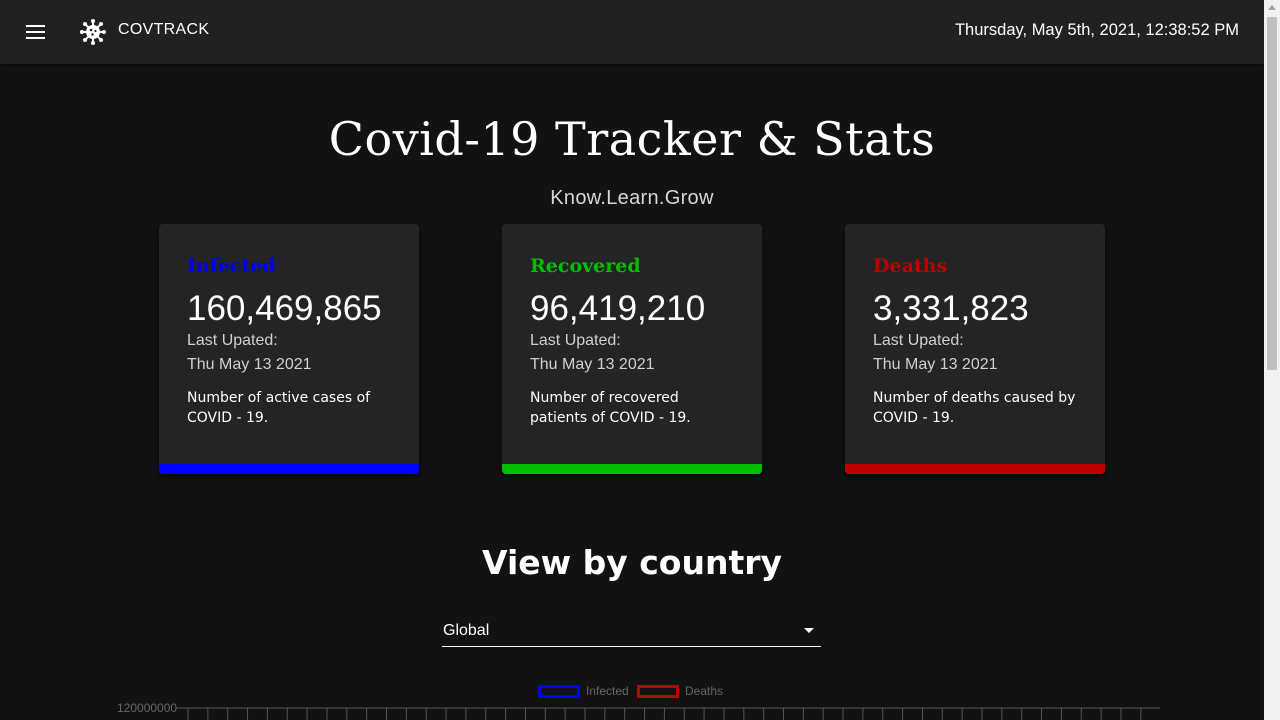  Describe the element at coordinates (163, 30) in the screenshot. I see `brand-name: COVTRACK` at that location.